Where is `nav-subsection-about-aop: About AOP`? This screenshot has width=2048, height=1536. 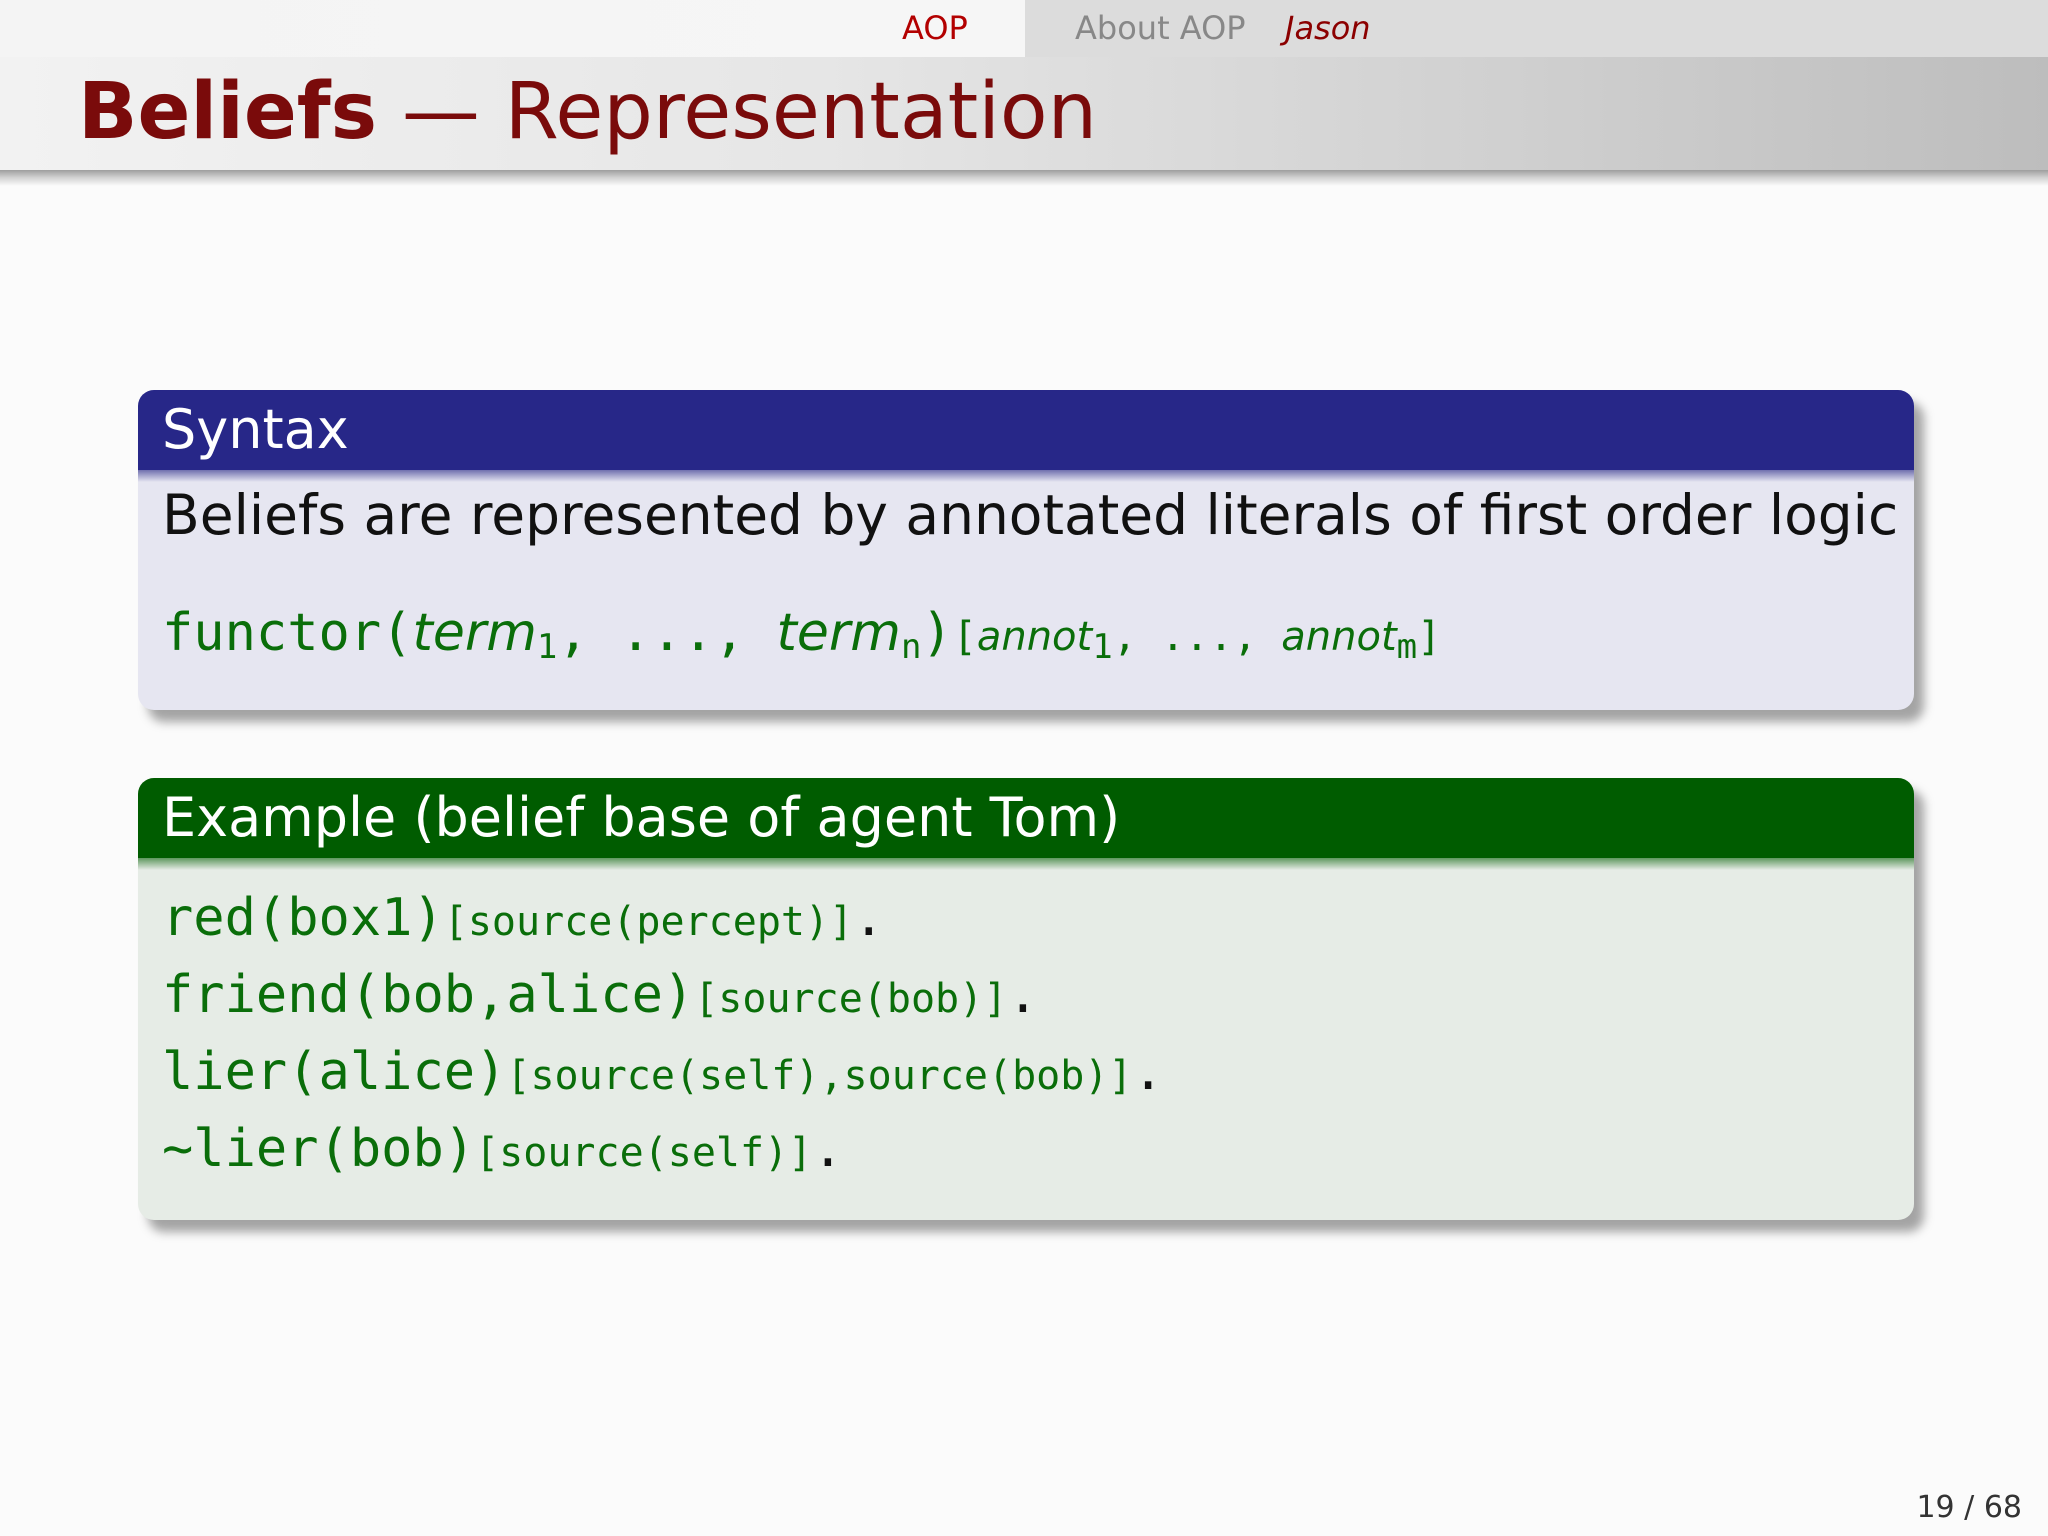
nav-subsection-about-aop: About AOP is located at coordinates (1160, 28).